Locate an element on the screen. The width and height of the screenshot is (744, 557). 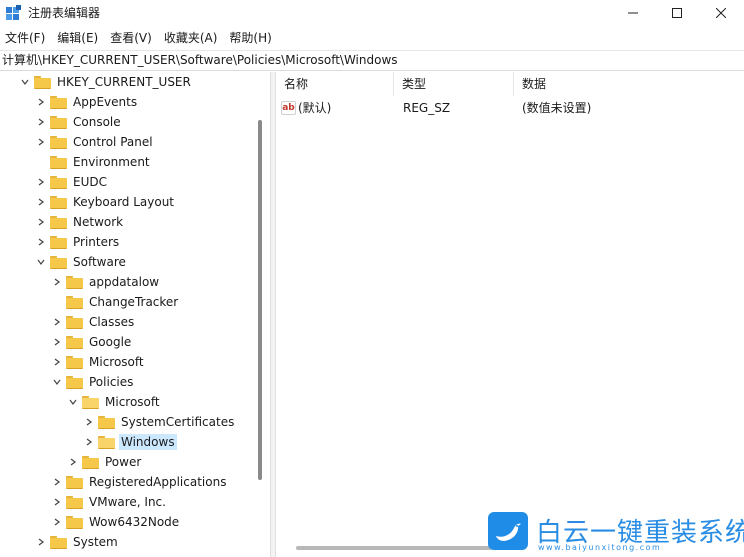
menu-file: 文件(F) is located at coordinates (25, 38).